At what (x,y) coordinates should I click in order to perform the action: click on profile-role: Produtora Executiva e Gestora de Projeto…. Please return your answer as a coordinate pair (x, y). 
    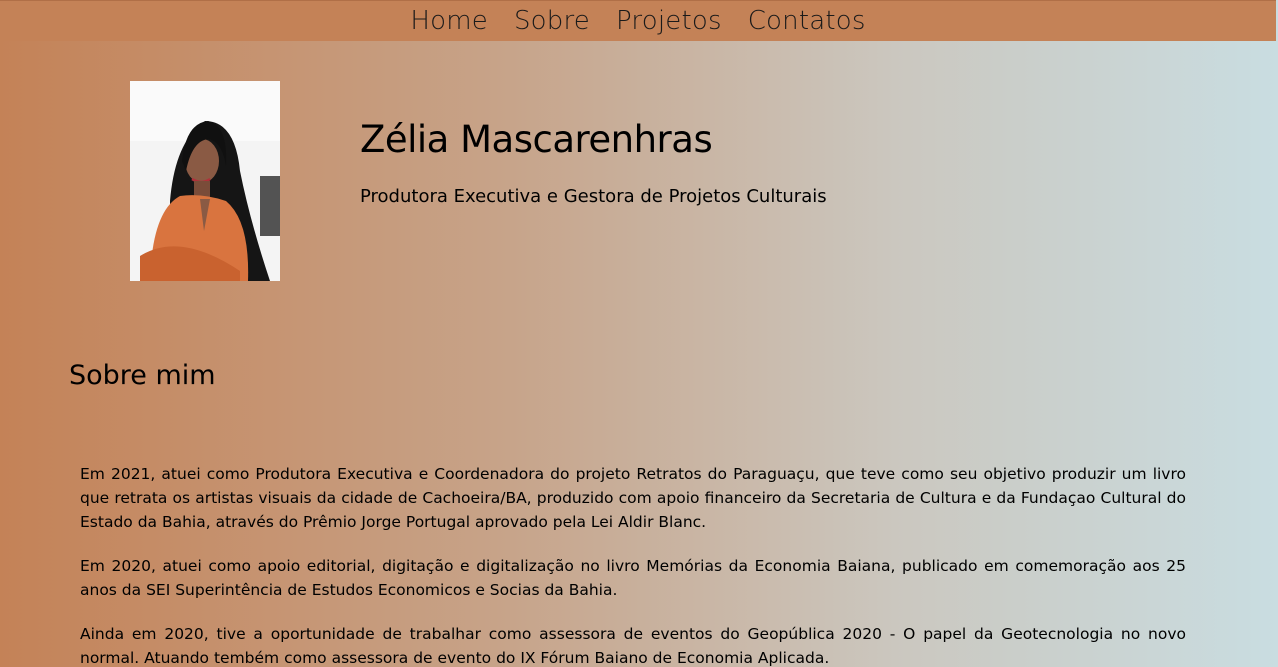
    Looking at the image, I should click on (593, 196).